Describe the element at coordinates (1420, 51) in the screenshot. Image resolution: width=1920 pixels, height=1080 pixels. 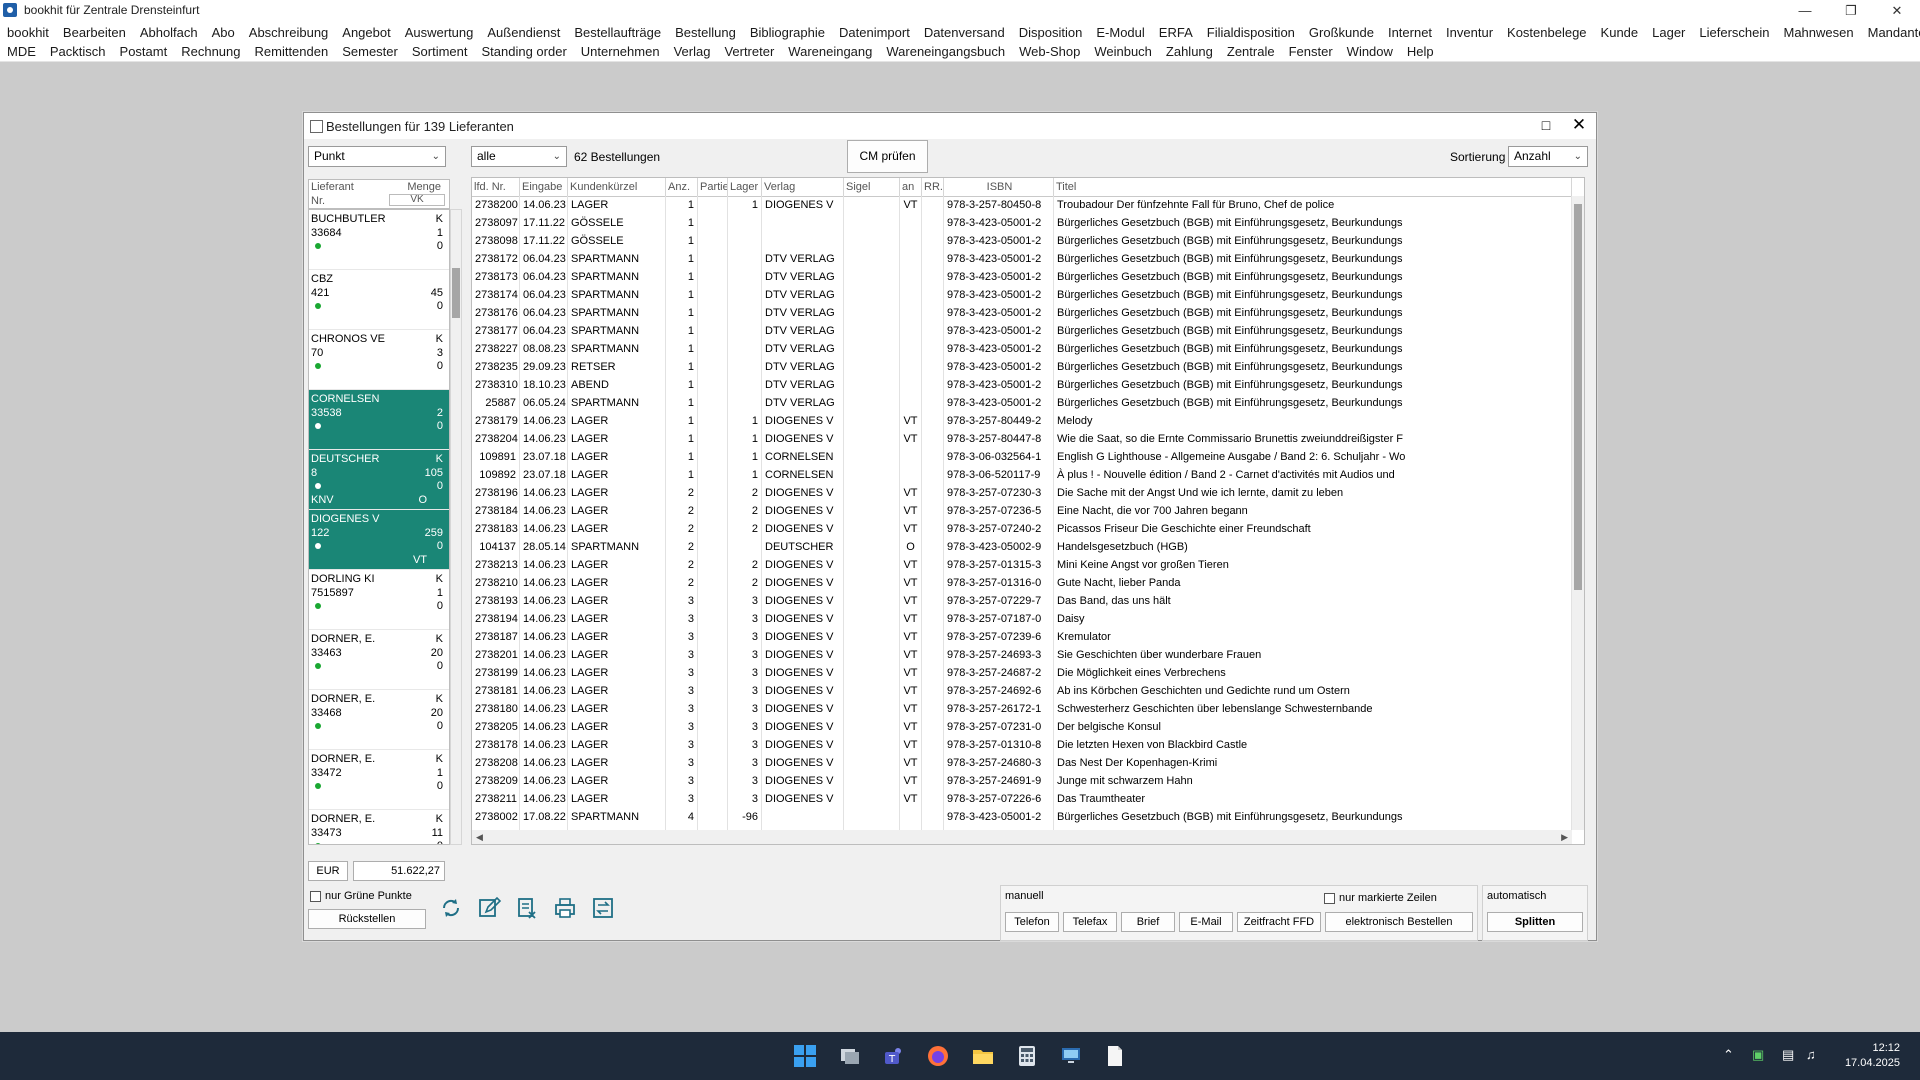
I see `menu-item: Help` at that location.